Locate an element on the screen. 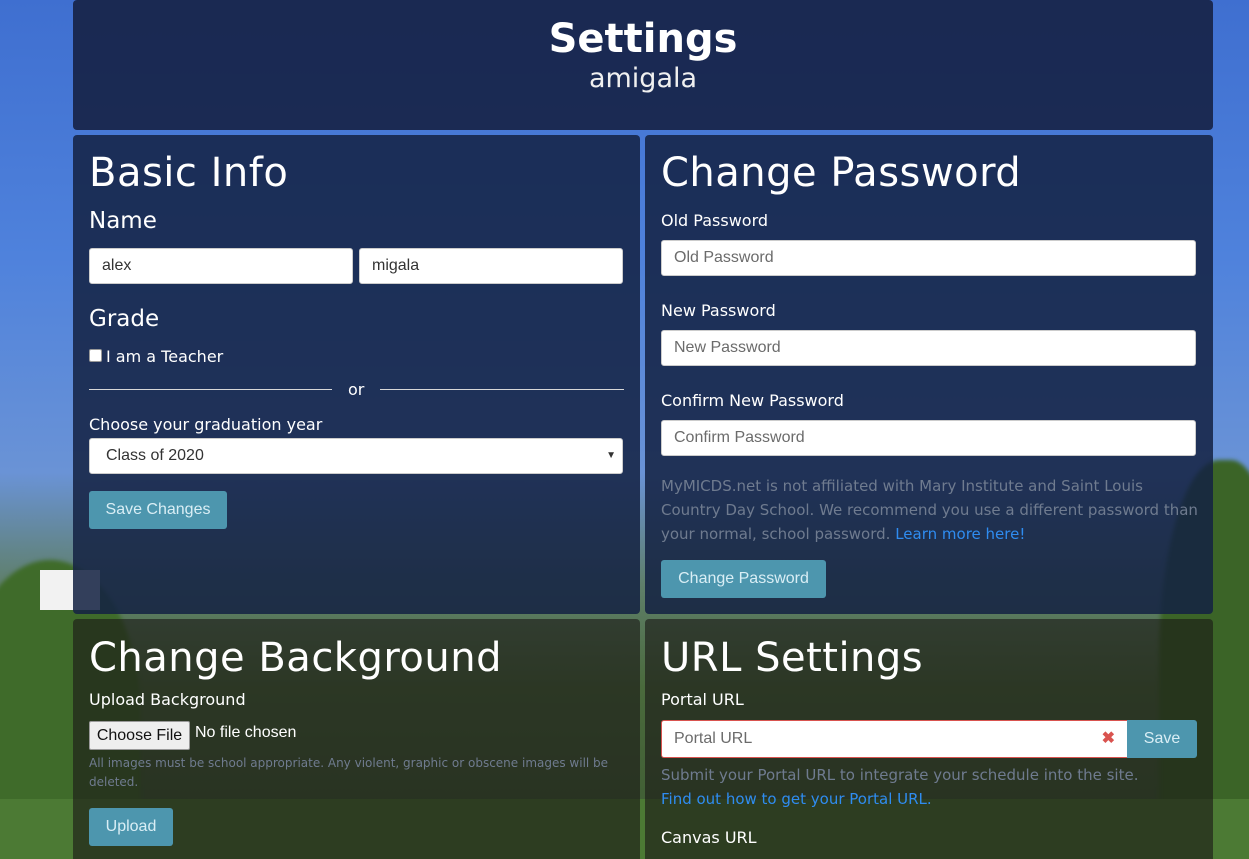 This screenshot has width=1249, height=859. portal-url-placeholder: Portal URL is located at coordinates (713, 738).